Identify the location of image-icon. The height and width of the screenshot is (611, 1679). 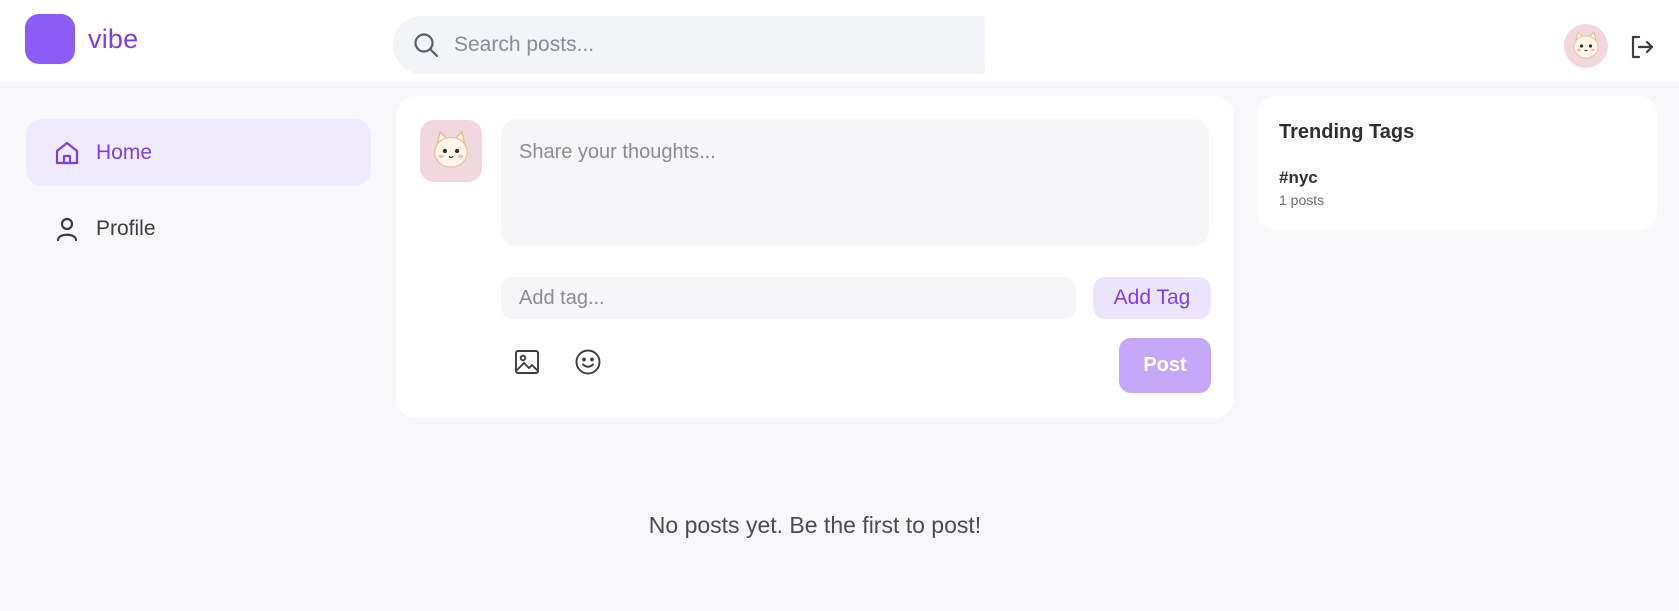
(527, 362).